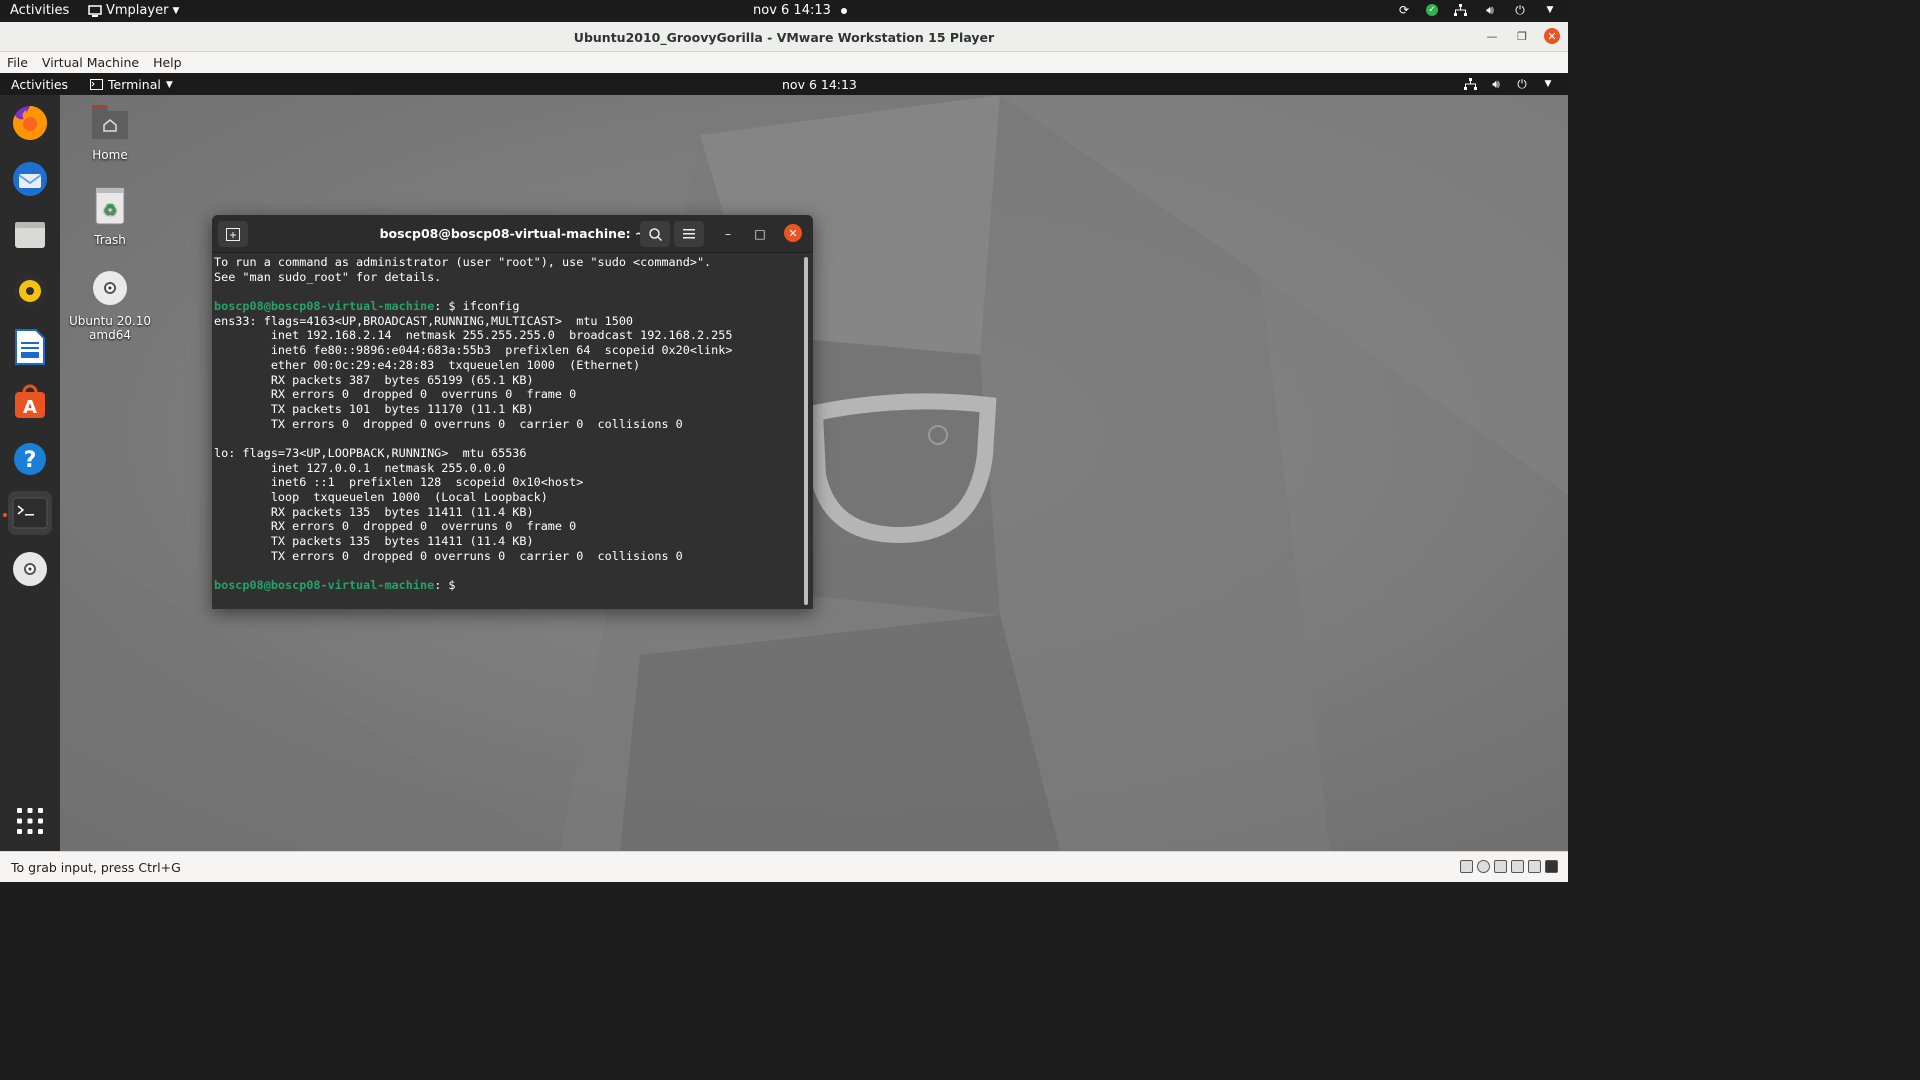 This screenshot has width=1920, height=1080. Describe the element at coordinates (1477, 10) in the screenshot. I see `host-system-tray: ⟳ ✓ 🔊︎ ⏻ ▼` at that location.